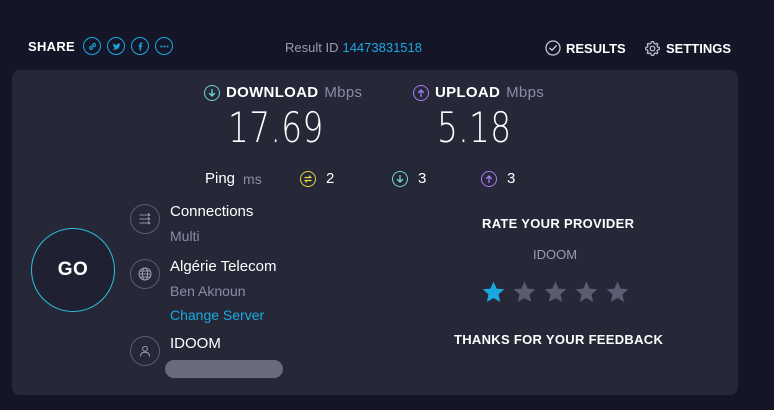 The height and width of the screenshot is (410, 774). Describe the element at coordinates (308, 178) in the screenshot. I see `ping-idle-icon` at that location.